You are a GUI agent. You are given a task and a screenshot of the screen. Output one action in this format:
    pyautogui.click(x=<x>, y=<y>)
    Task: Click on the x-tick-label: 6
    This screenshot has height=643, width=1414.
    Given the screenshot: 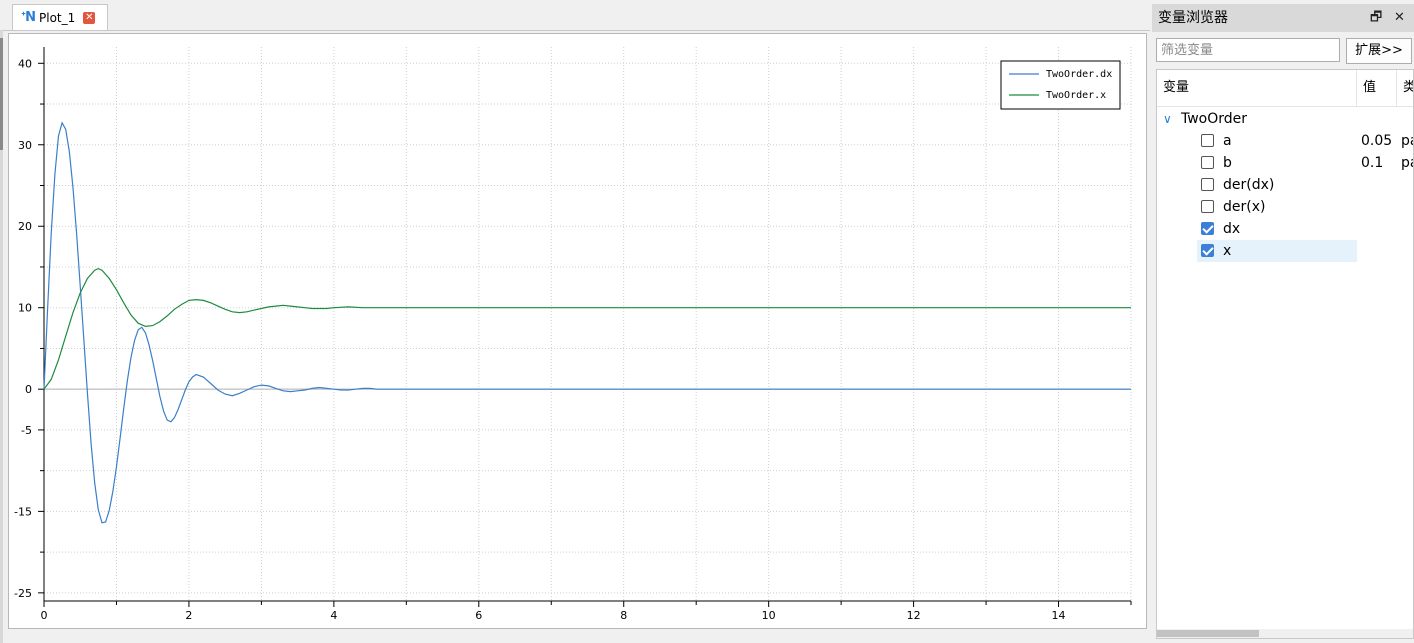 What is the action you would take?
    pyautogui.click(x=478, y=615)
    